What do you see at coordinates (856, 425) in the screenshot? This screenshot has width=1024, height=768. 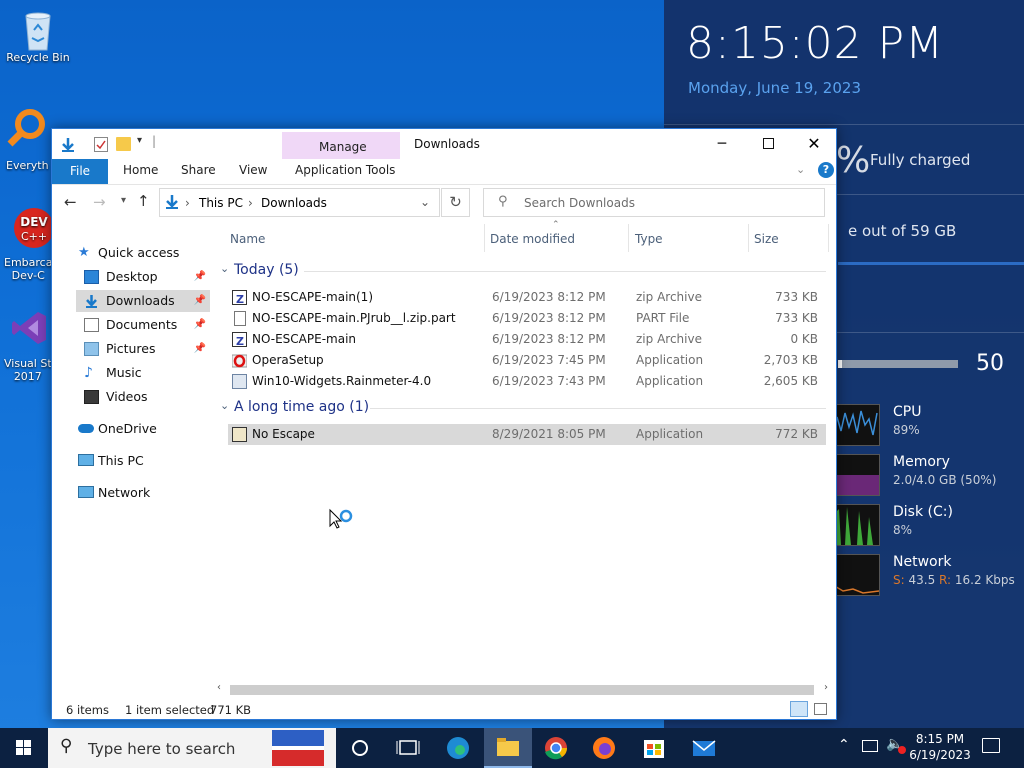 I see `cpu-graph` at bounding box center [856, 425].